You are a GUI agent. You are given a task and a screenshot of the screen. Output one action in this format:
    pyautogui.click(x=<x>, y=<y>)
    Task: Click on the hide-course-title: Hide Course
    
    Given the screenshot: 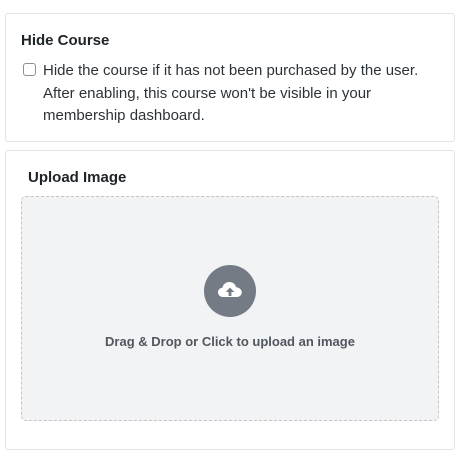 What is the action you would take?
    pyautogui.click(x=65, y=40)
    